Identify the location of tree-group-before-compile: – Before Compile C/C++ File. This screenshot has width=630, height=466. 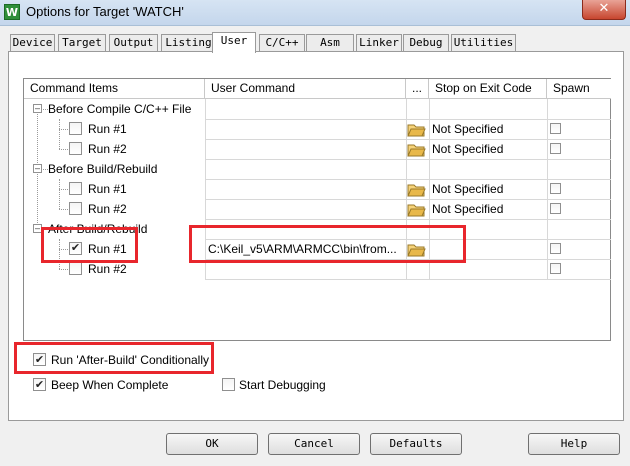
(114, 109).